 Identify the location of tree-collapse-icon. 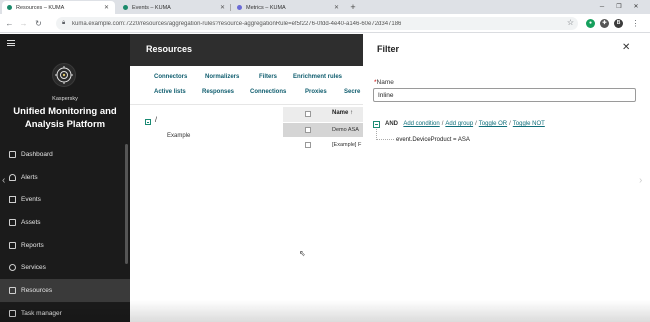
(148, 122).